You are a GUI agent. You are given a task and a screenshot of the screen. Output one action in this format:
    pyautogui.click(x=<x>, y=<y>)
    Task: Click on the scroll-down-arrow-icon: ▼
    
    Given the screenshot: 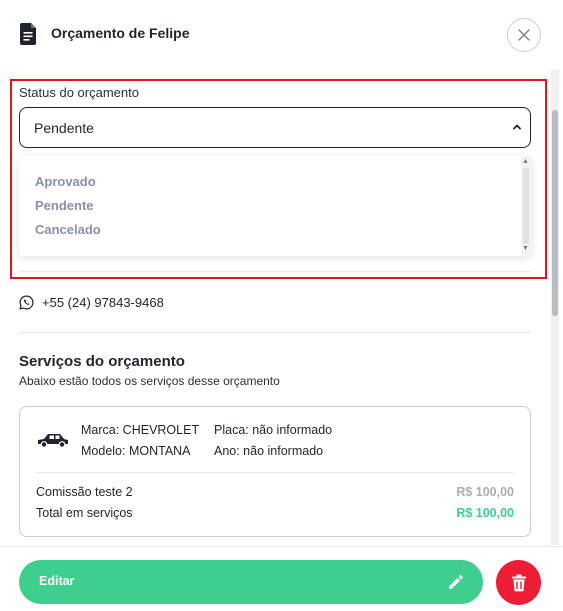 What is the action you would take?
    pyautogui.click(x=525, y=249)
    